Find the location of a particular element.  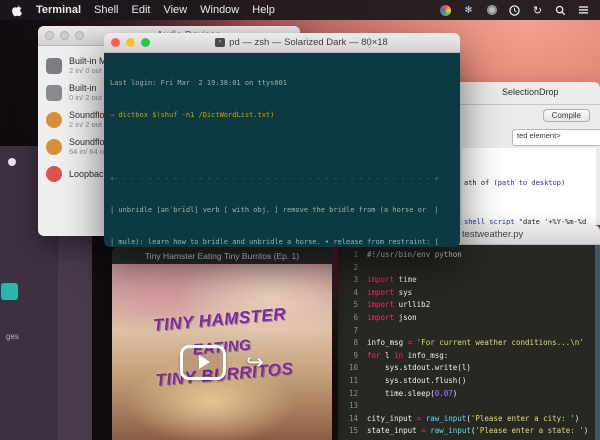

scrollbar is located at coordinates (597, 342).